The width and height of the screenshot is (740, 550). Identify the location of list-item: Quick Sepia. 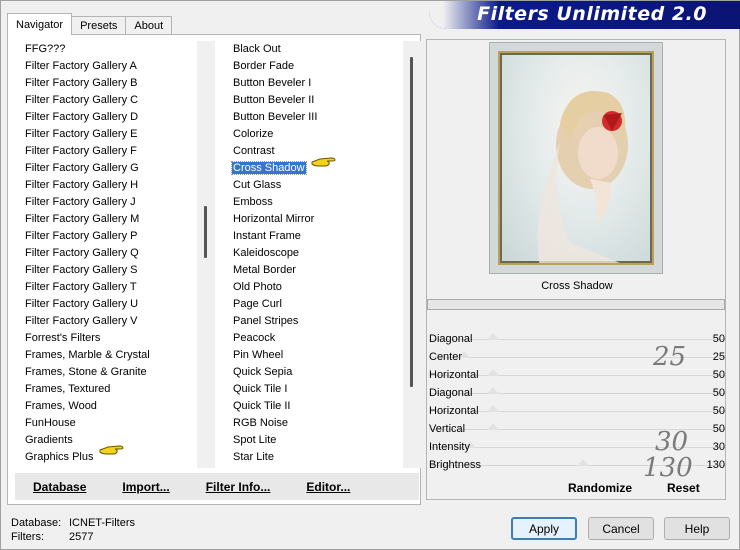
(313, 372).